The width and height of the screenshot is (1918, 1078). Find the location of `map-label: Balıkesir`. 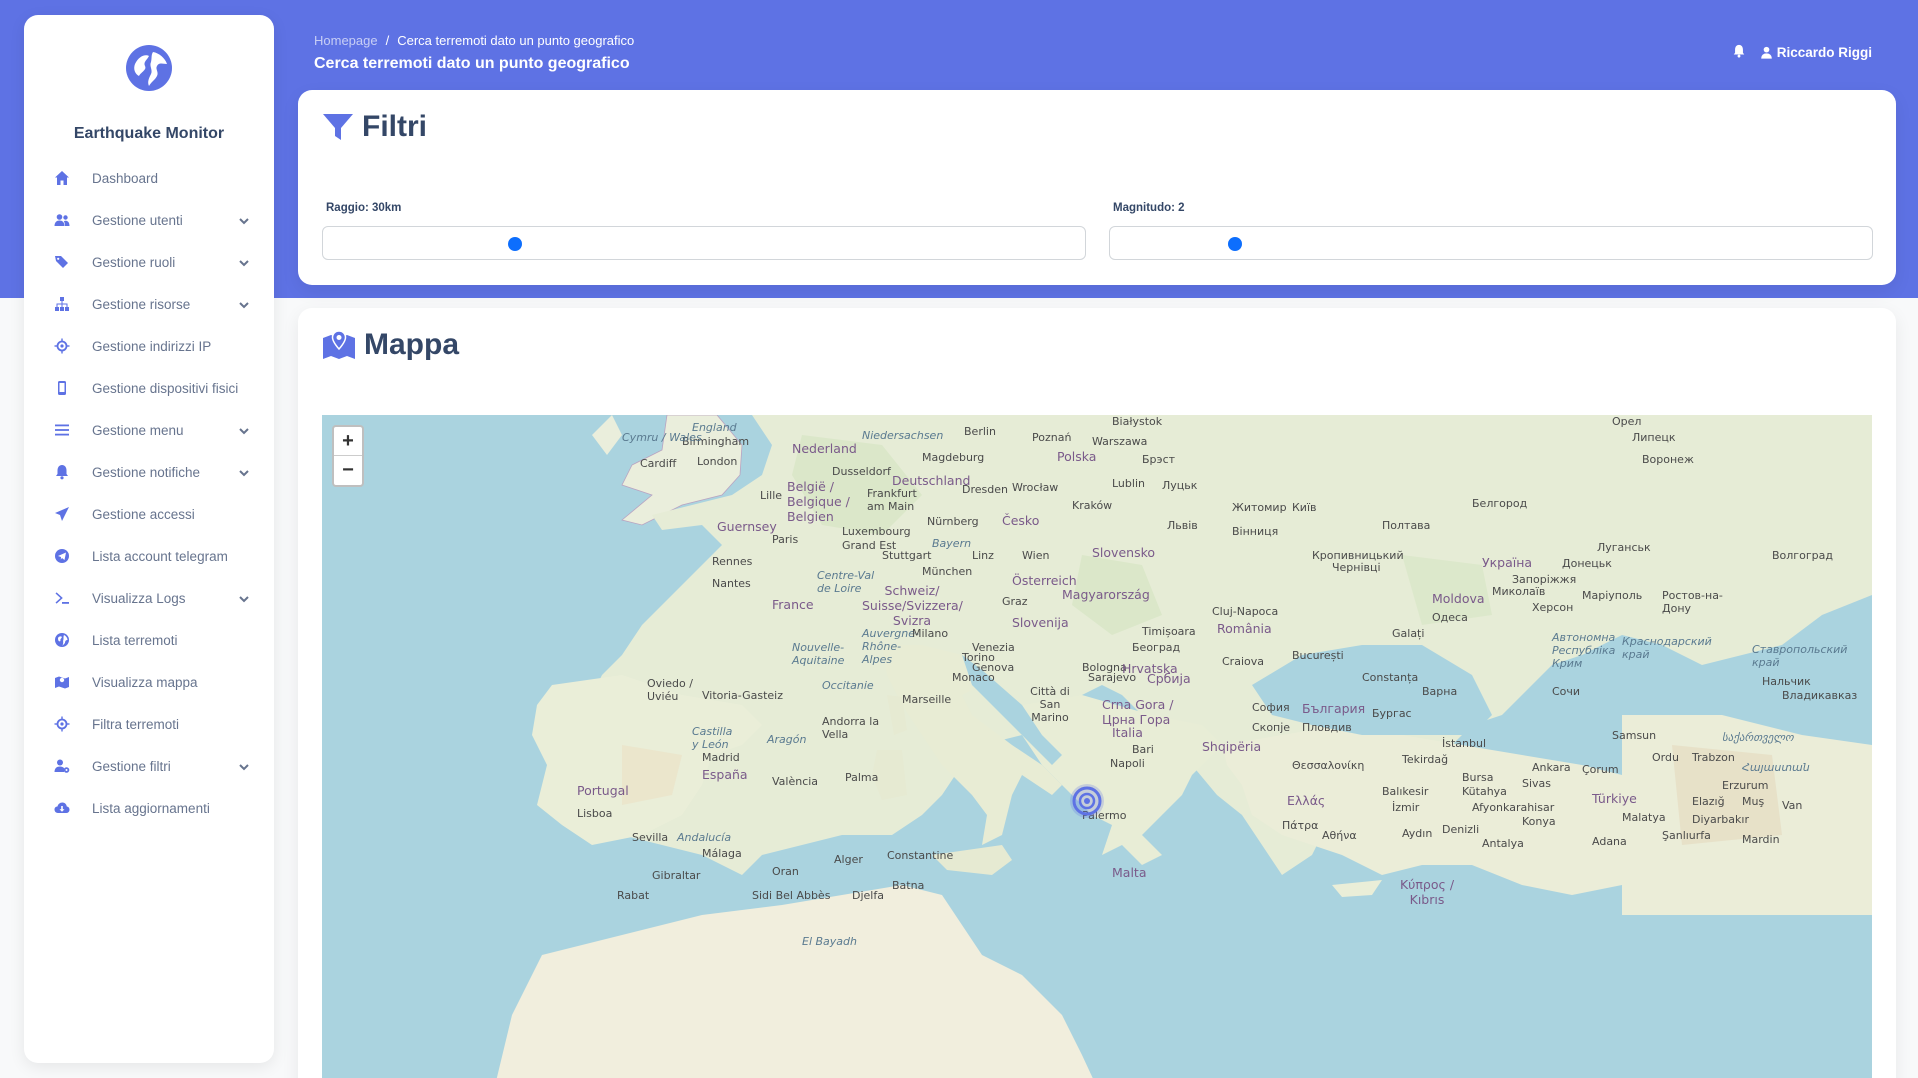

map-label: Balıkesir is located at coordinates (1405, 791).